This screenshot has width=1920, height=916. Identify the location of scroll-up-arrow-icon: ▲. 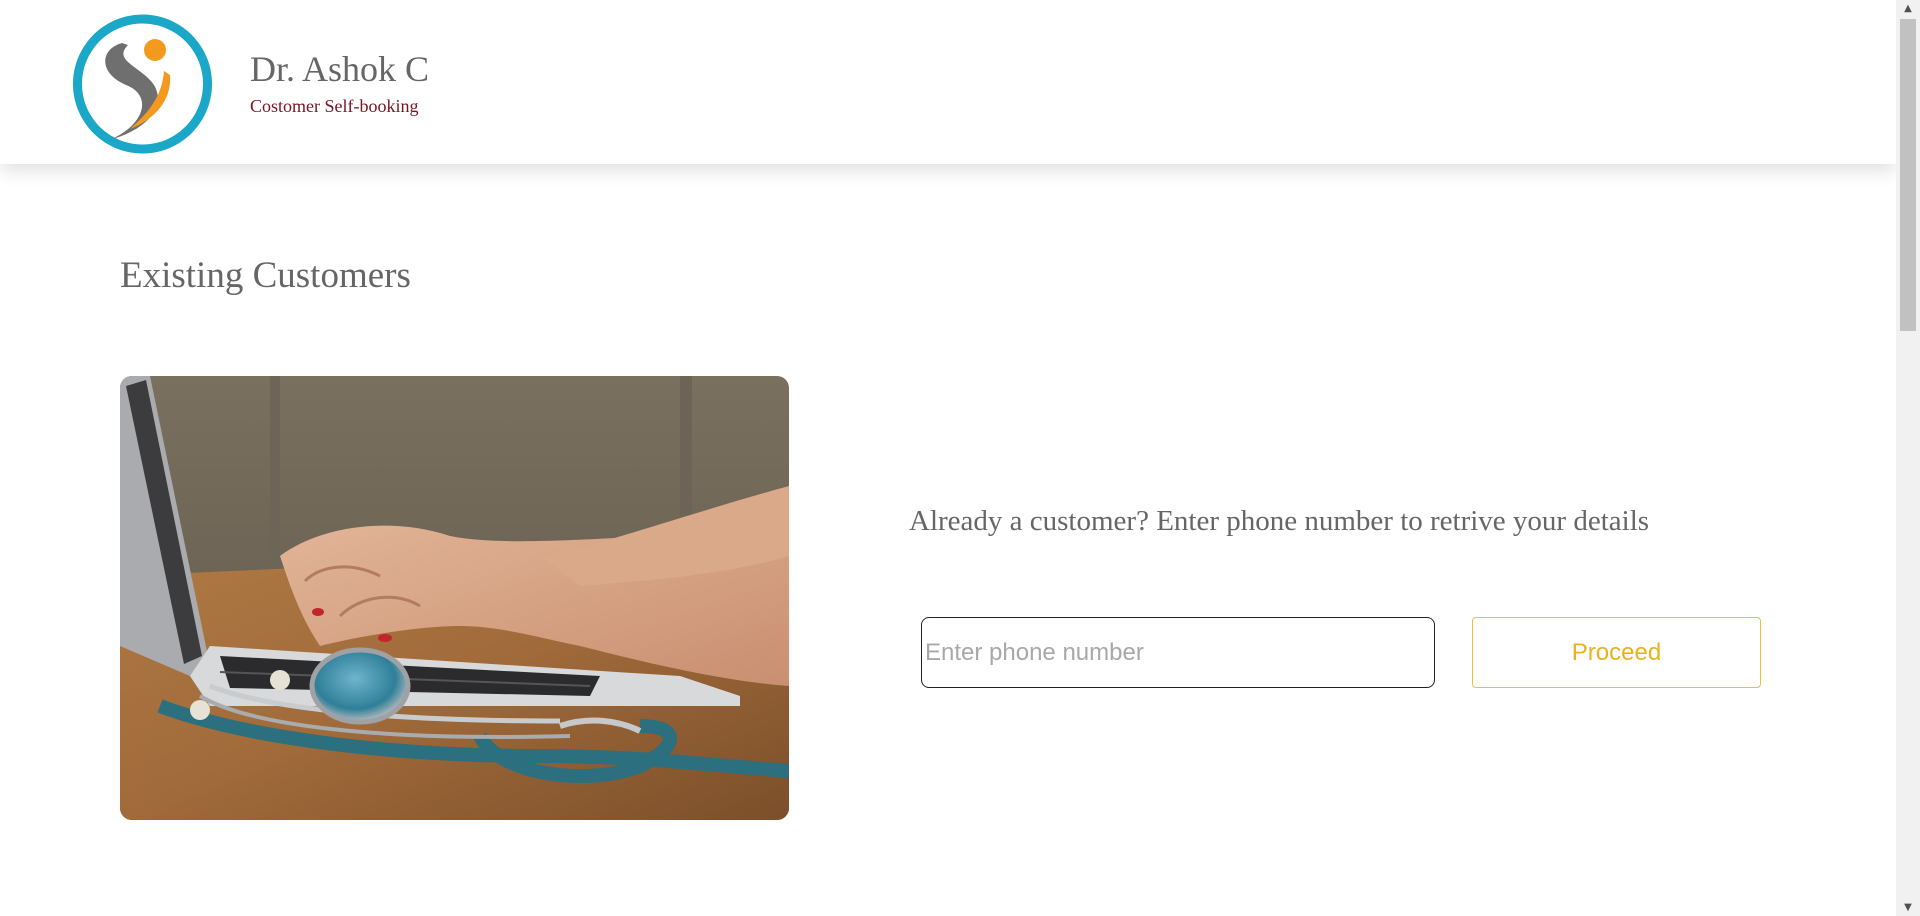
(1908, 8).